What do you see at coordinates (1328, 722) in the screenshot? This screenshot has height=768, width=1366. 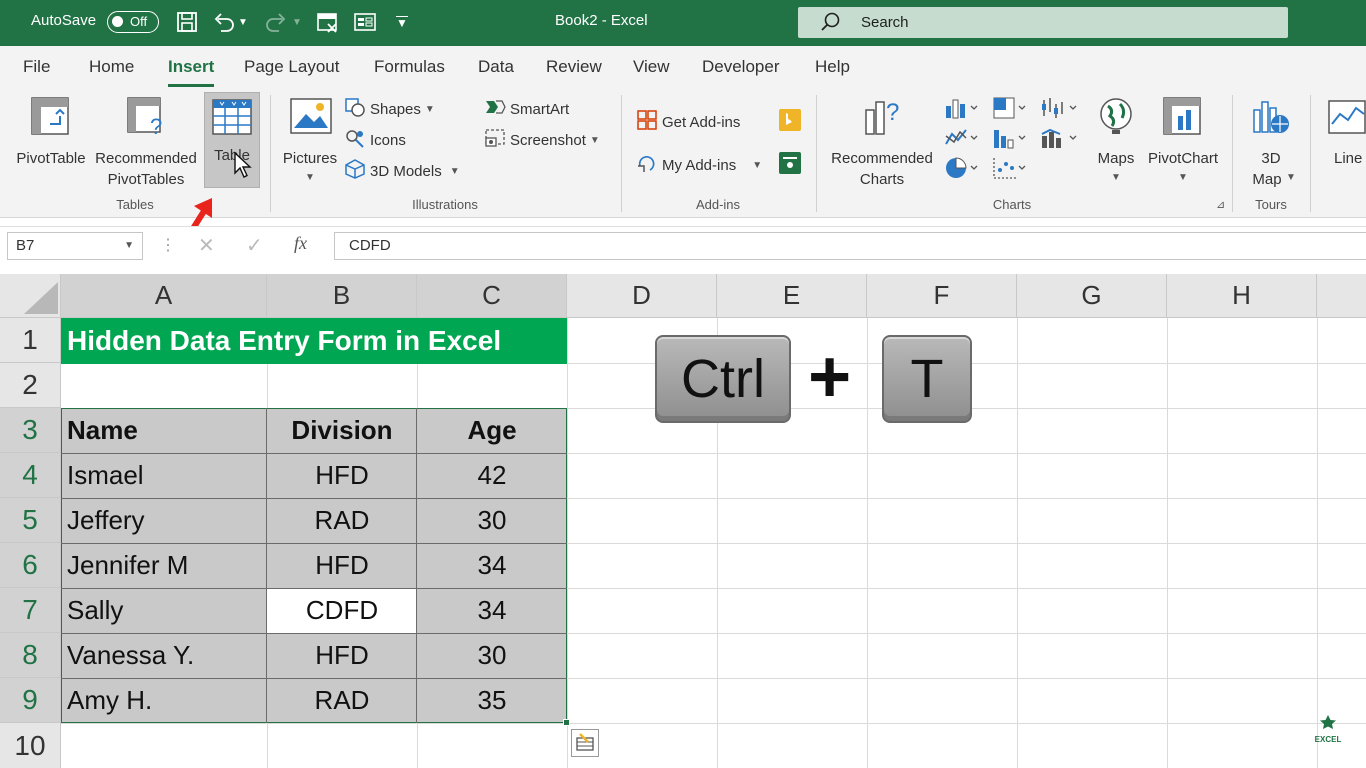 I see `star-icon` at bounding box center [1328, 722].